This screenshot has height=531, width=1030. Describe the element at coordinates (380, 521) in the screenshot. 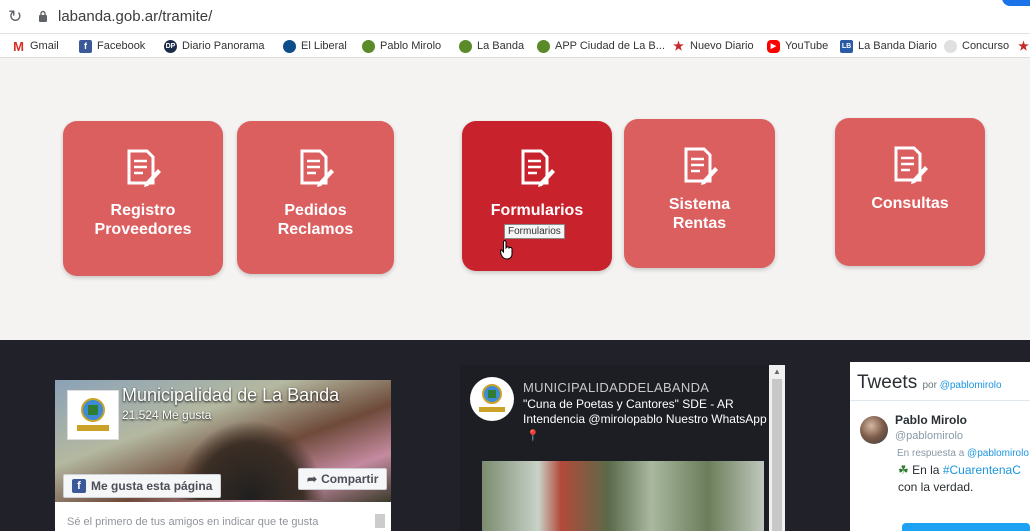

I see `fb-scrollbar` at that location.